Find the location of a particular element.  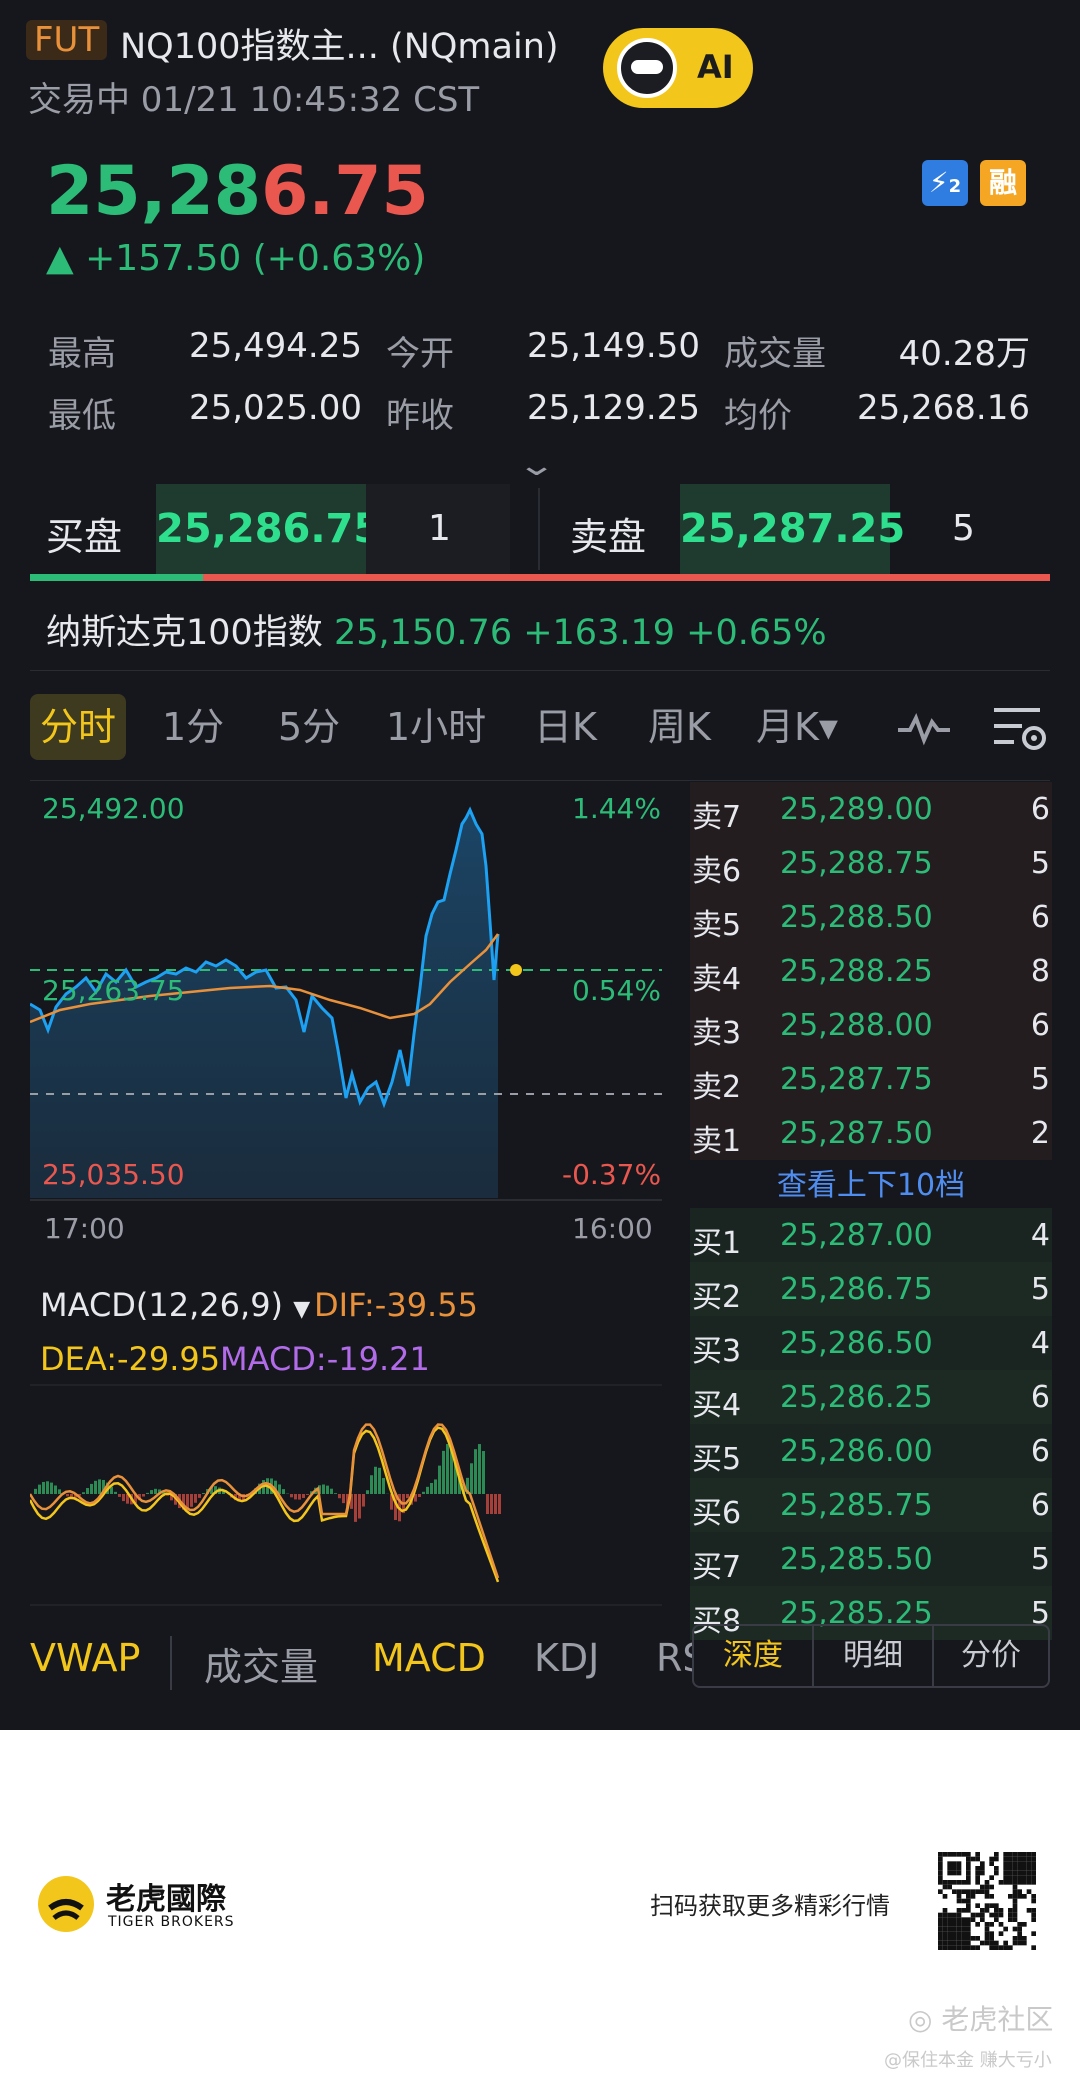

underlying-index: 纳斯达克100指数 25,150.76 +163.19 +0.65% is located at coordinates (436, 629).